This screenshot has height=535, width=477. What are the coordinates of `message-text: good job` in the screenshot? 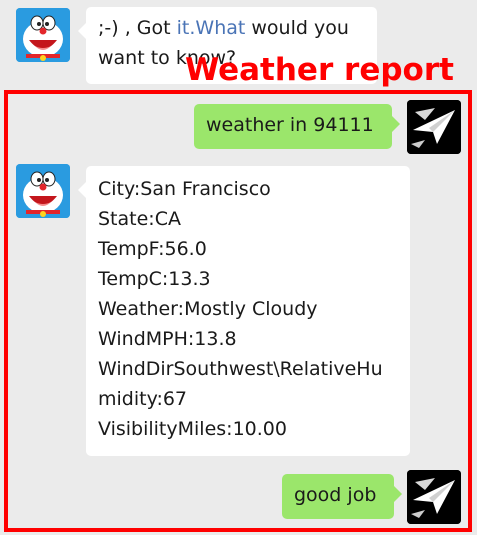 It's located at (335, 495).